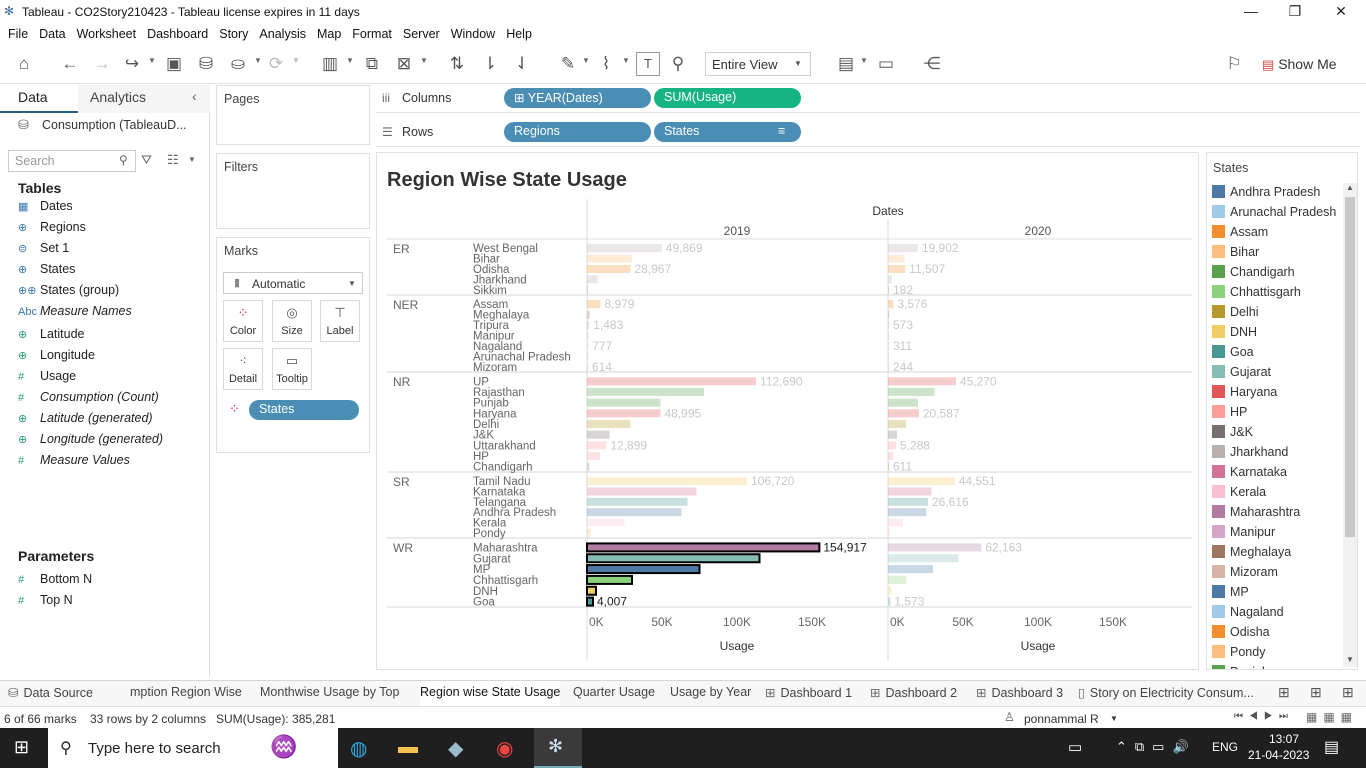 This screenshot has height=768, width=1366. What do you see at coordinates (1241, 635) in the screenshot?
I see `legend-item: Odisha` at bounding box center [1241, 635].